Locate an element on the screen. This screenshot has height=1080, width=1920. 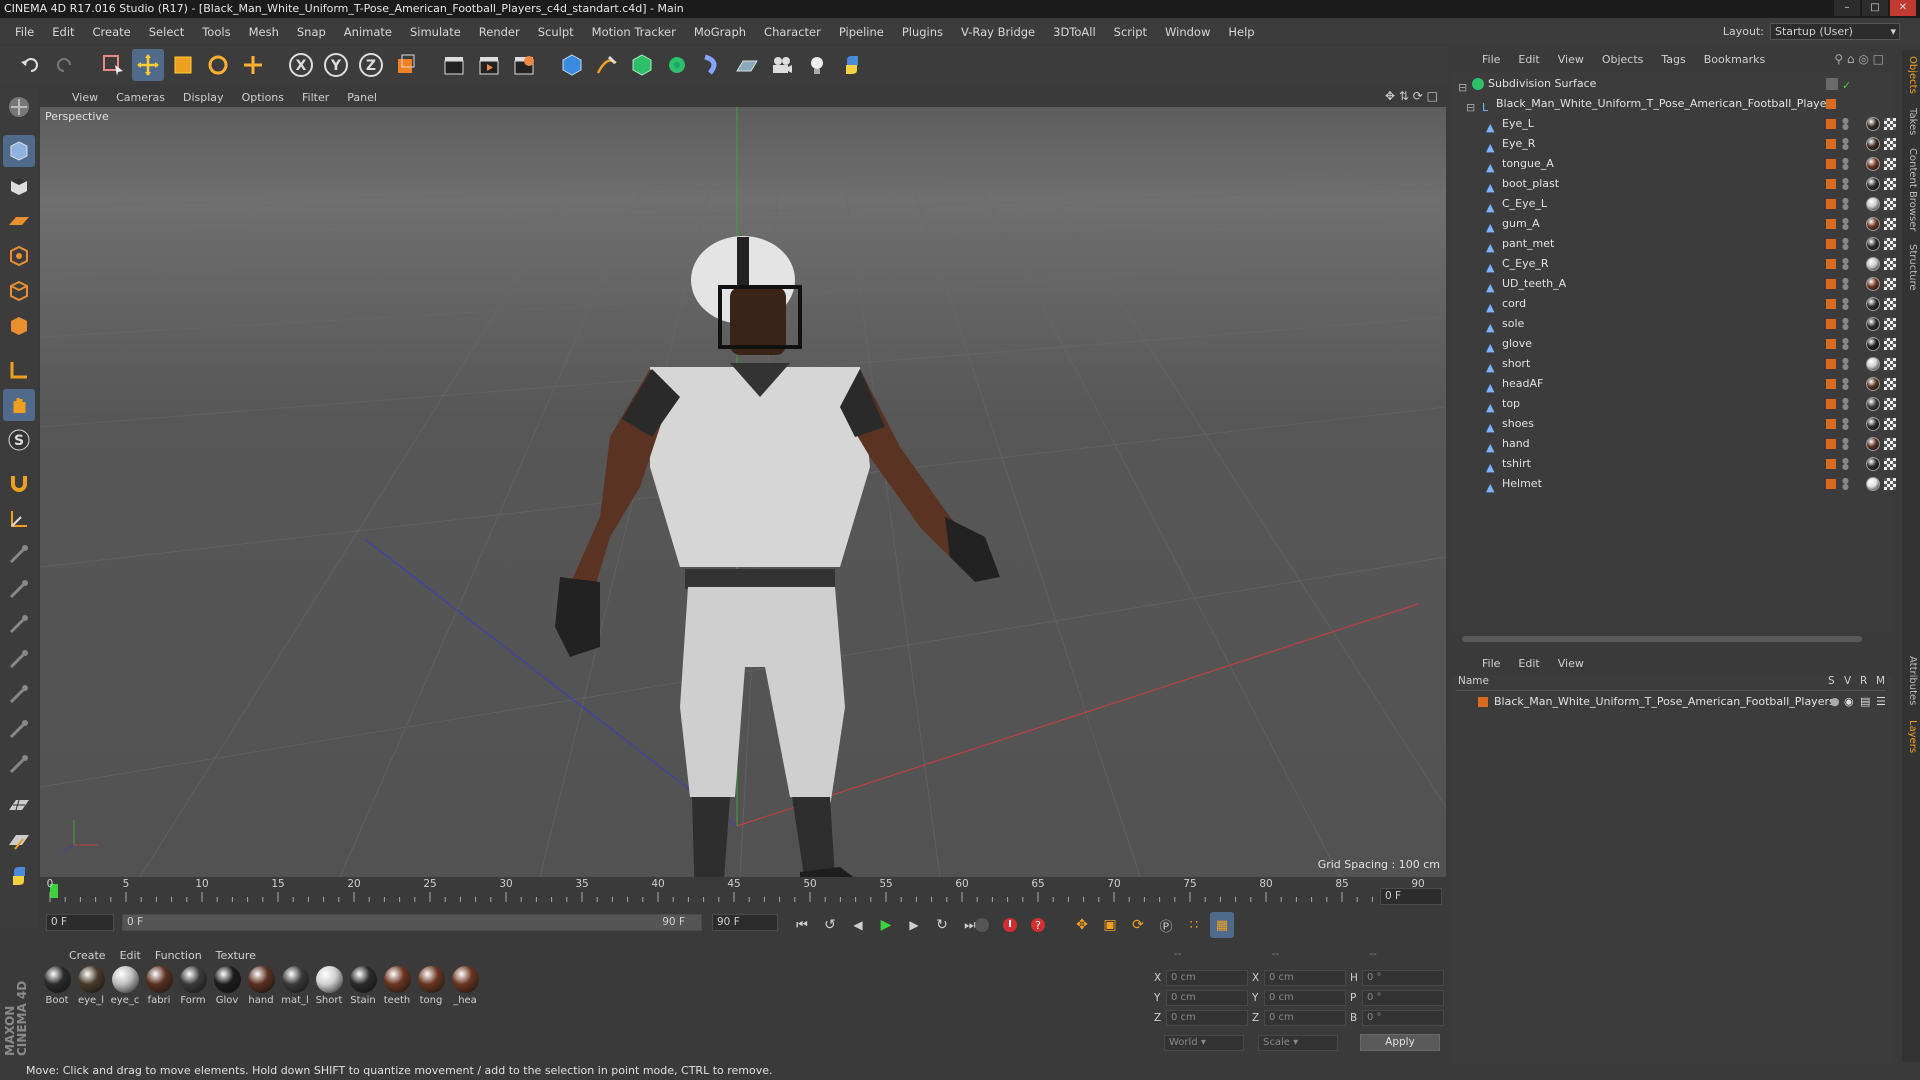
object-row: ▲ tshirt ● ● is located at coordinates (1674, 464).